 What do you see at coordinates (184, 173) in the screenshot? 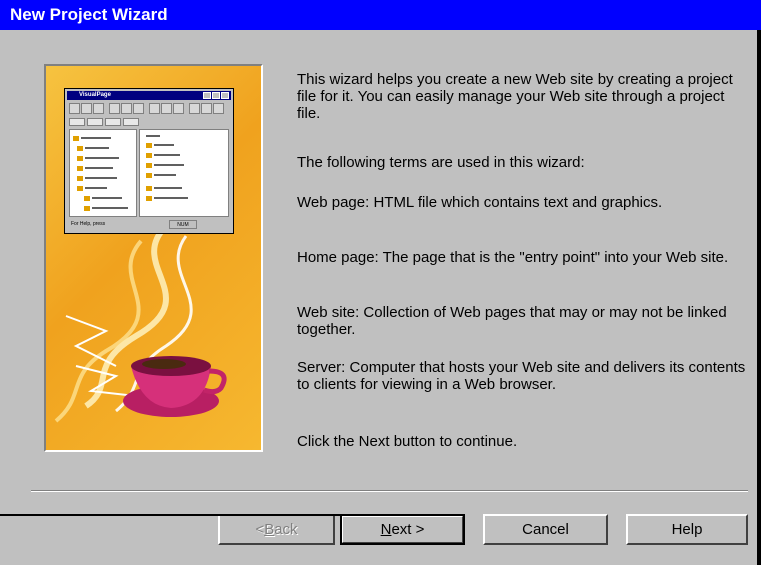
I see `mini-right-pane` at bounding box center [184, 173].